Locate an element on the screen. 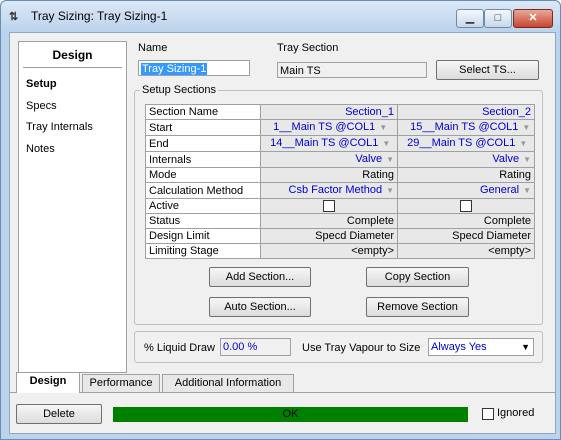 The width and height of the screenshot is (561, 440). column-header-section-1: Section_1 is located at coordinates (329, 112).